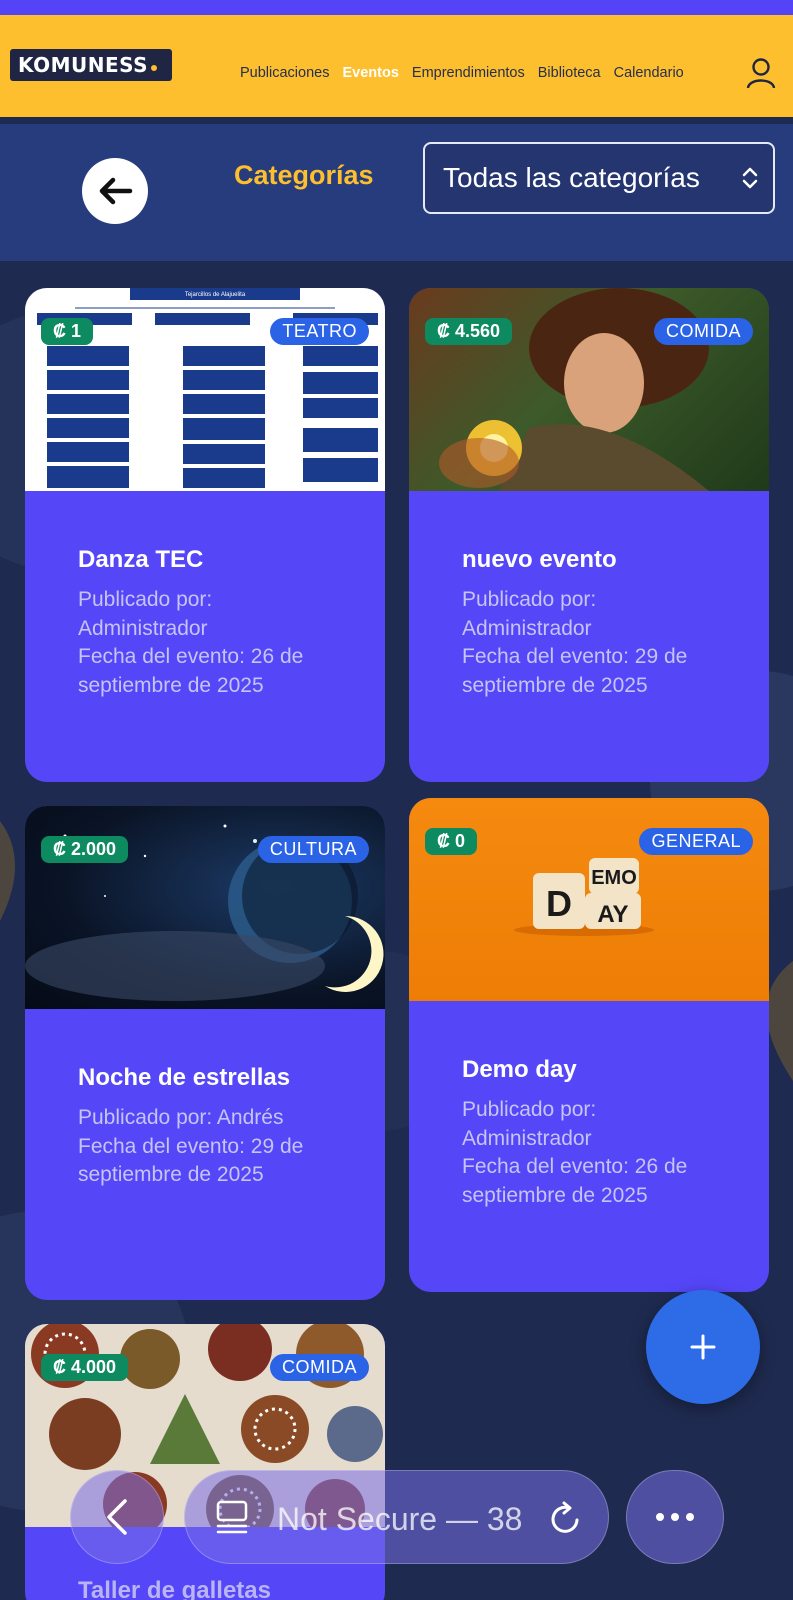 The image size is (793, 1600). I want to click on top-strip, so click(396, 7).